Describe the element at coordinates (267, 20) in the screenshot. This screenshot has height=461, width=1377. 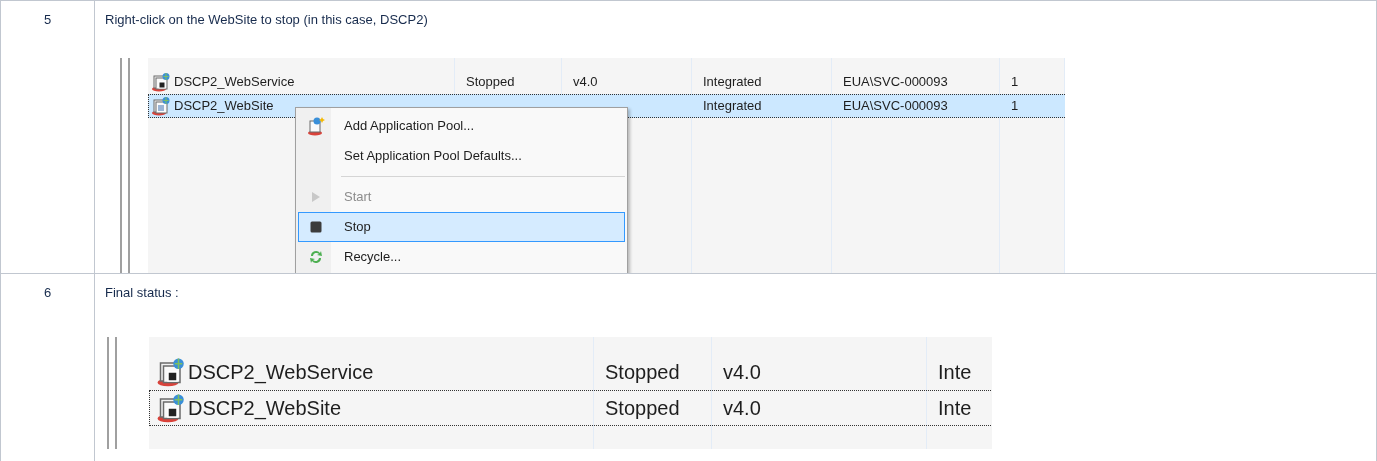
I see `step-instruction: Right-click on the WebSite to stop (in this case, DSCP2)` at that location.